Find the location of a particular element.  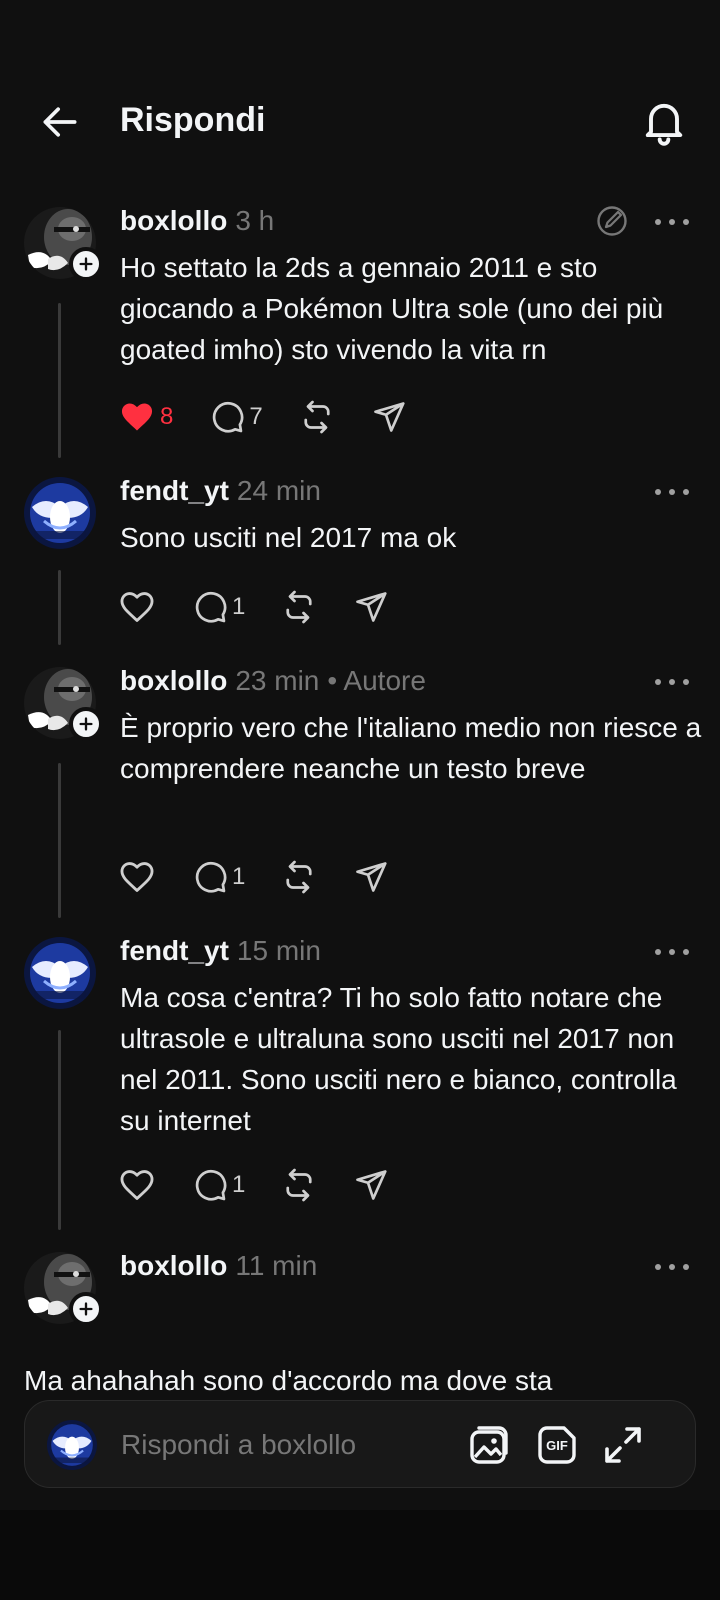

post-meta: fendt_yt 15 min is located at coordinates (220, 953).